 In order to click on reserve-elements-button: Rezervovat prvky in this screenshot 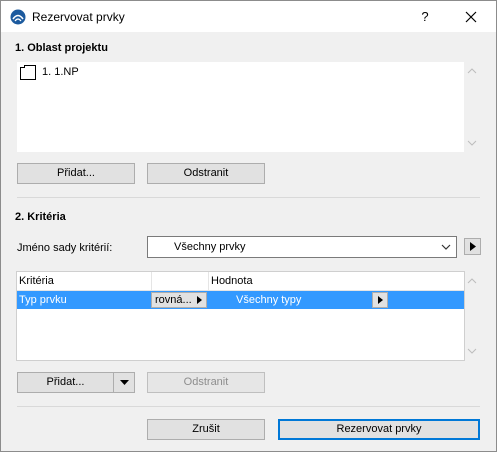, I will do `click(379, 429)`.